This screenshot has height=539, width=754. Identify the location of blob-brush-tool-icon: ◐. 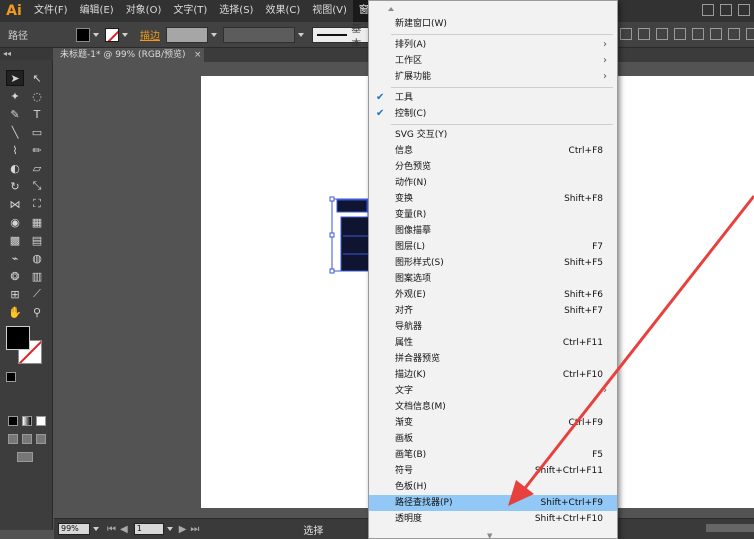
(15, 168).